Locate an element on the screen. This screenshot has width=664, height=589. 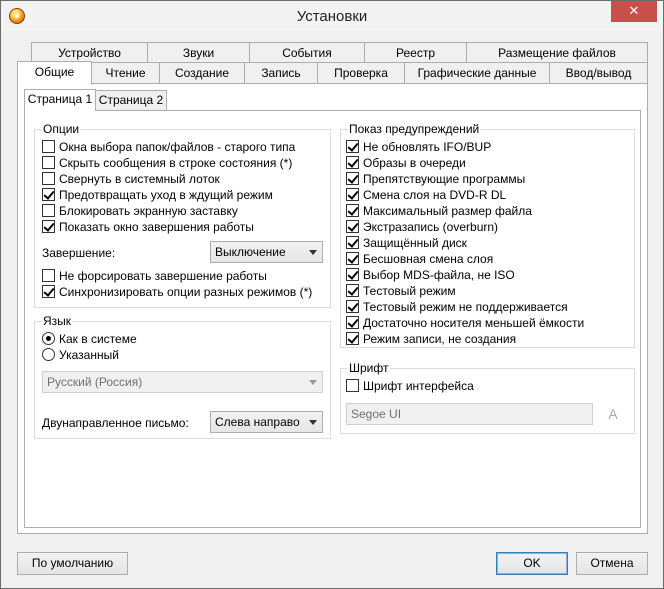
subtab-page2: Страница 2 is located at coordinates (131, 100).